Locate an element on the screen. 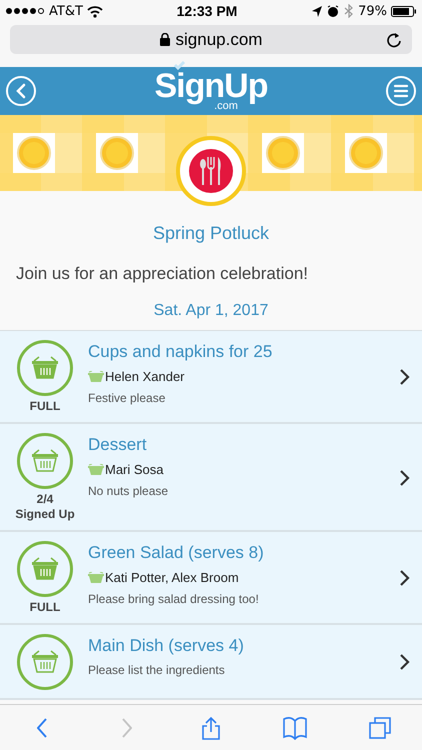 This screenshot has width=422, height=750. slot-note: Please bring salad dressing too! is located at coordinates (174, 599).